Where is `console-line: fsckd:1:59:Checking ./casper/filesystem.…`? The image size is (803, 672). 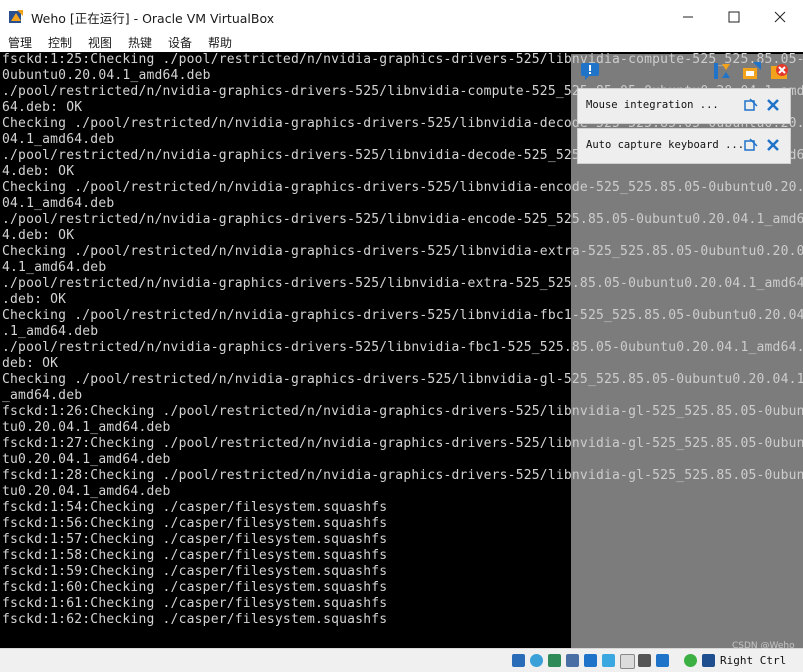 console-line: fsckd:1:59:Checking ./casper/filesystem.… is located at coordinates (195, 571).